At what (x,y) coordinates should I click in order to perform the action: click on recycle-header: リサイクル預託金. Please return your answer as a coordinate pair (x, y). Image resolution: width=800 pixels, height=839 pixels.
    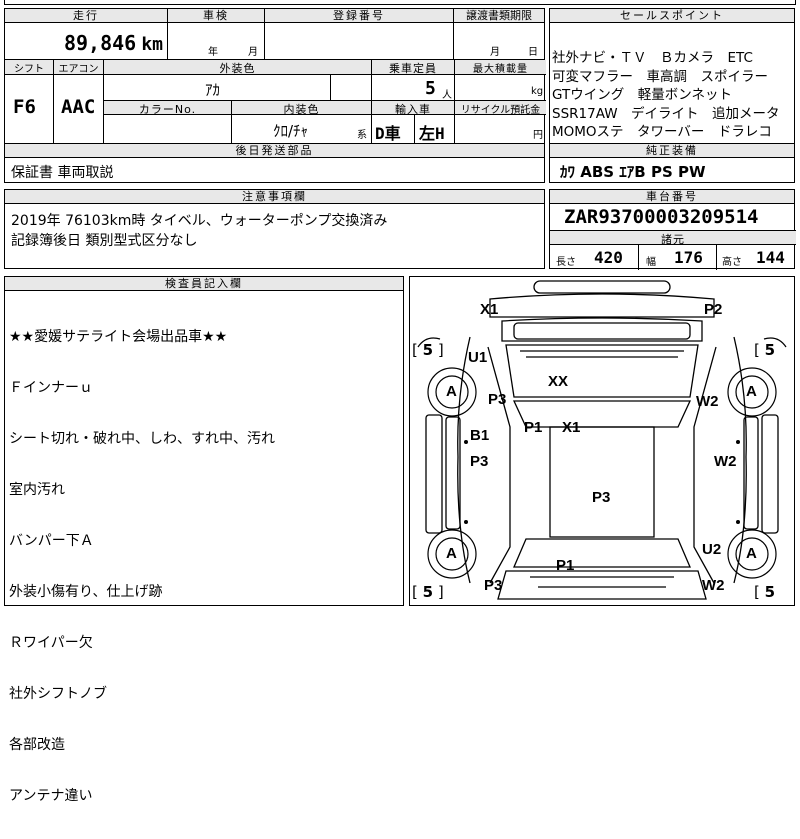
    Looking at the image, I should click on (500, 108).